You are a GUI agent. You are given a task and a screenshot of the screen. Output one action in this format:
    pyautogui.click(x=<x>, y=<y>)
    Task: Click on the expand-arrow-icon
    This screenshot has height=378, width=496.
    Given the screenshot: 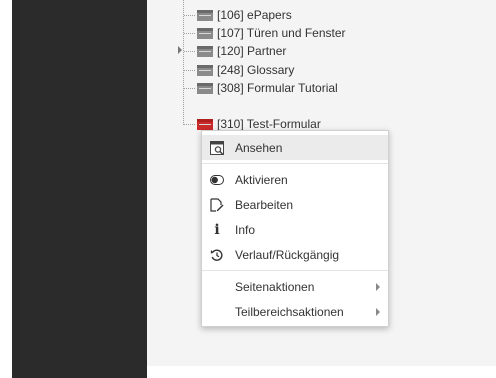 What is the action you would take?
    pyautogui.click(x=180, y=50)
    